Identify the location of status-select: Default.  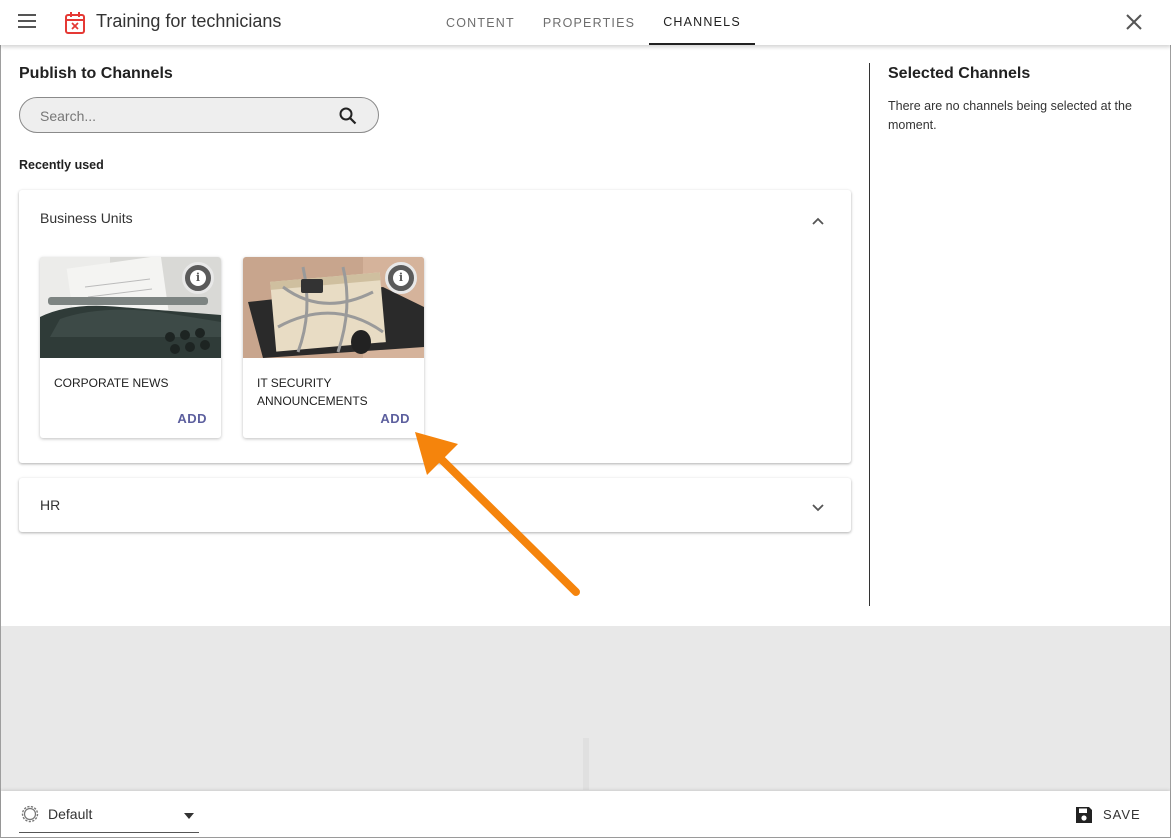
(109, 817).